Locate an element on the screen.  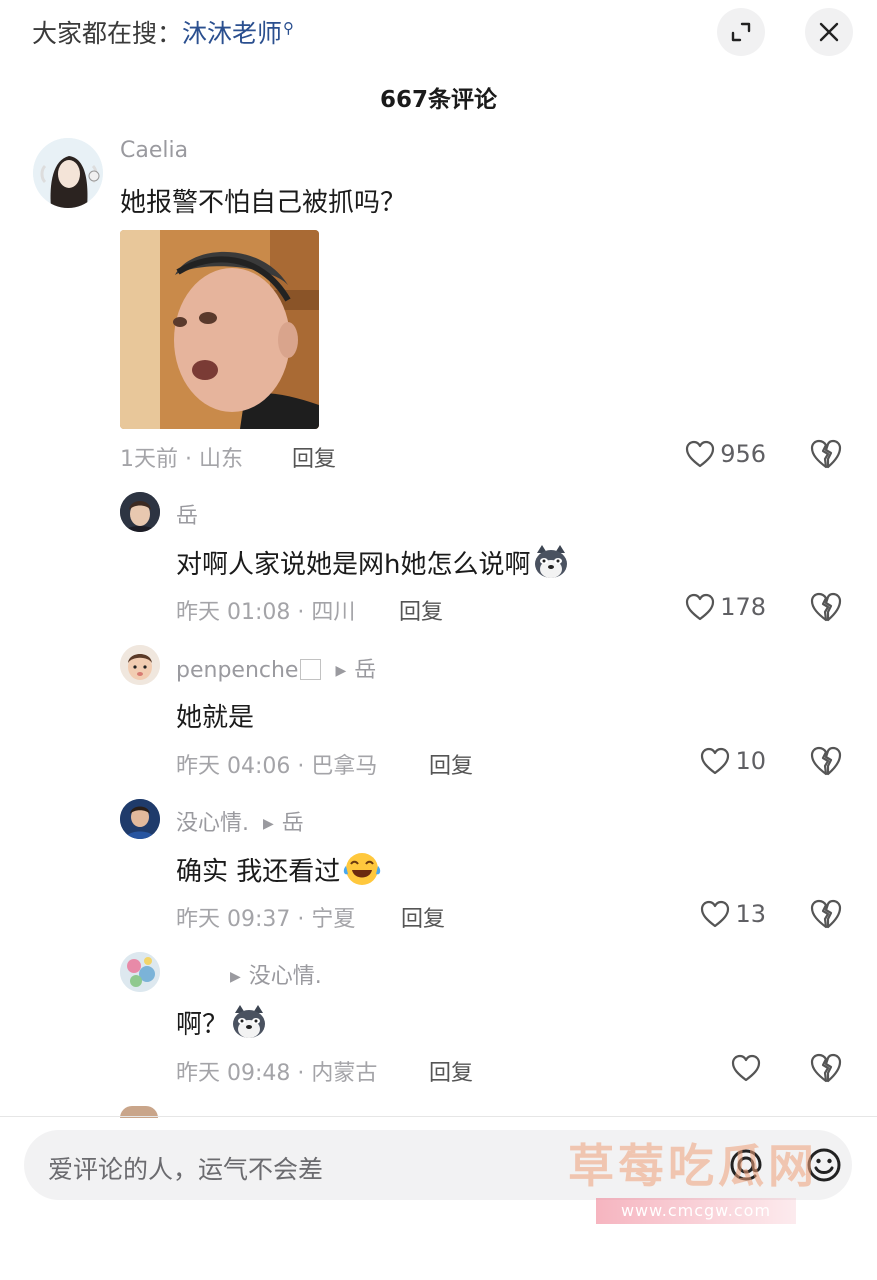
like-button: 13 is located at coordinates (713, 914).